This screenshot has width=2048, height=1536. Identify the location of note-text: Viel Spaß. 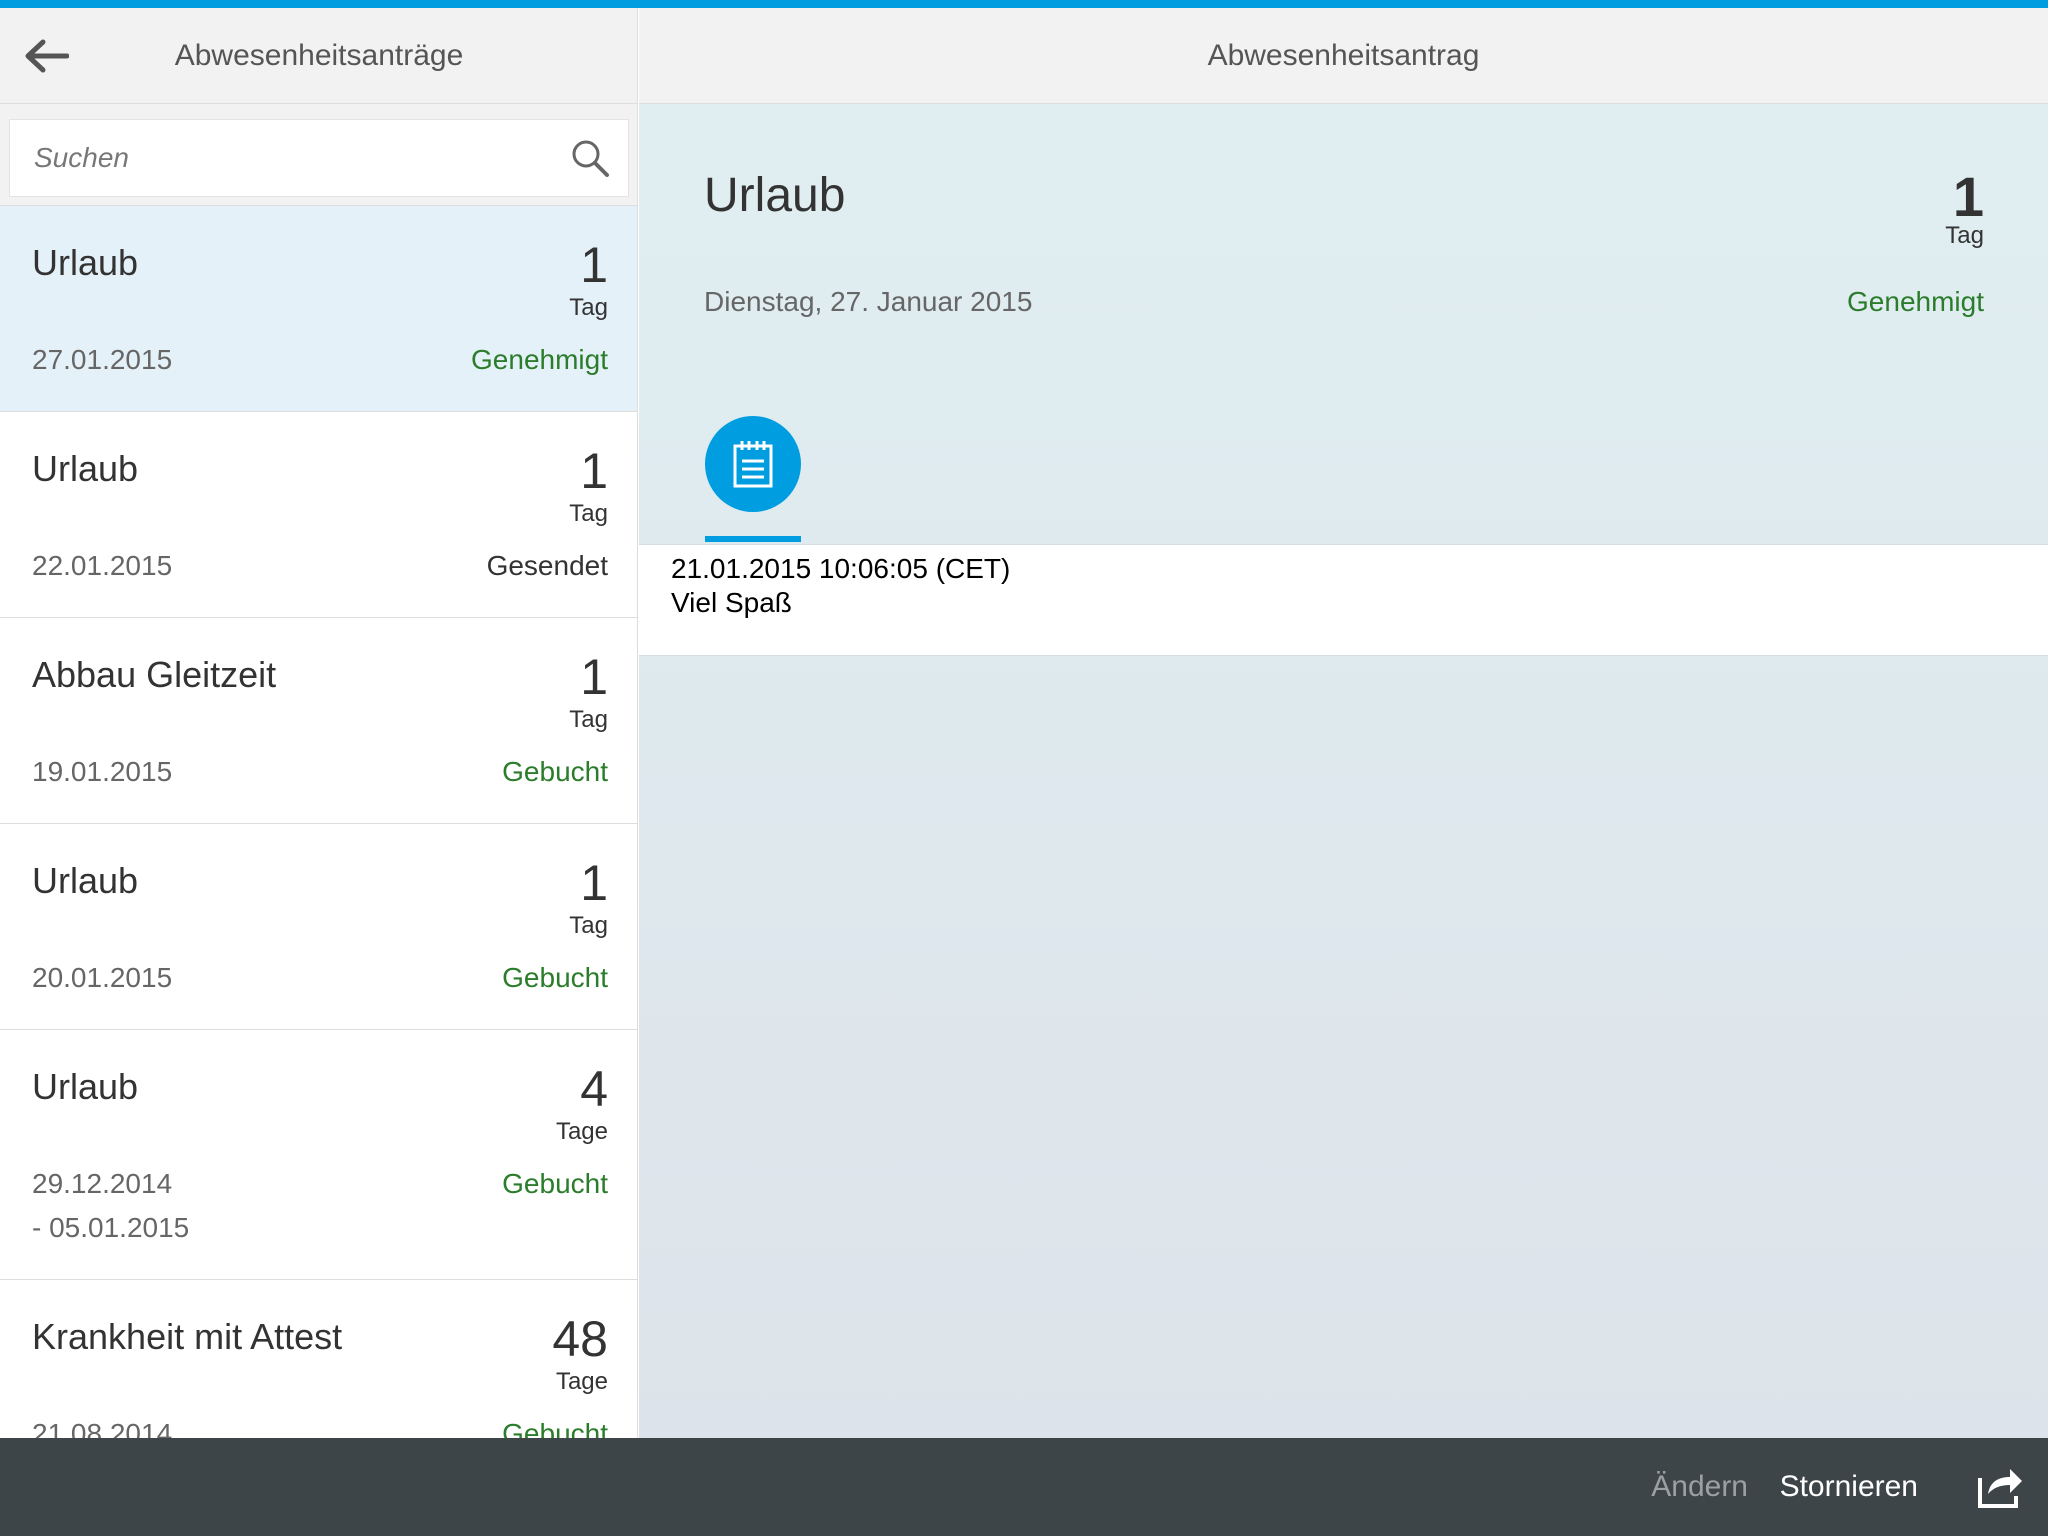
(731, 602).